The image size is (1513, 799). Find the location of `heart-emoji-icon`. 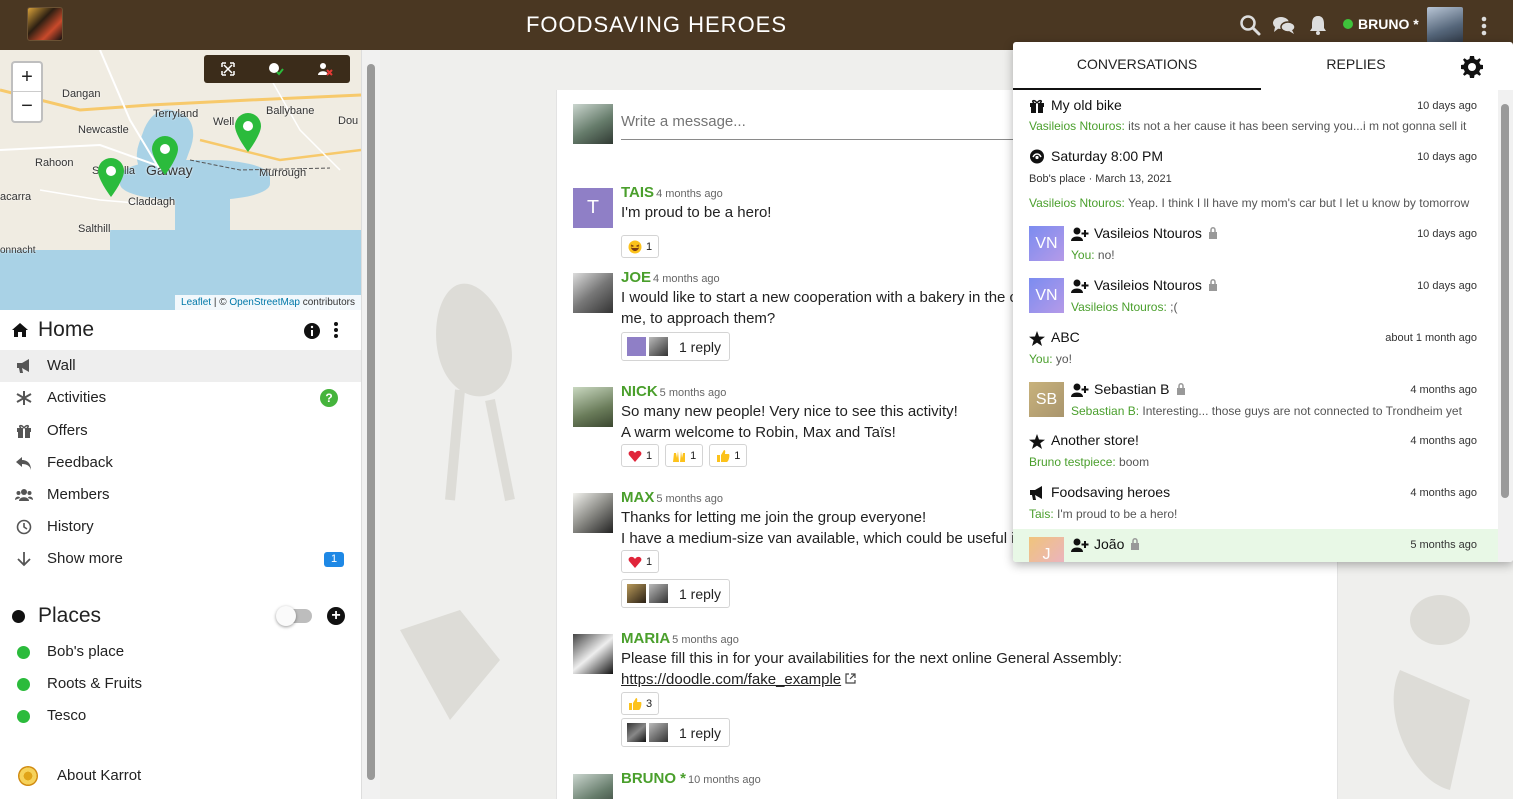

heart-emoji-icon is located at coordinates (635, 456).